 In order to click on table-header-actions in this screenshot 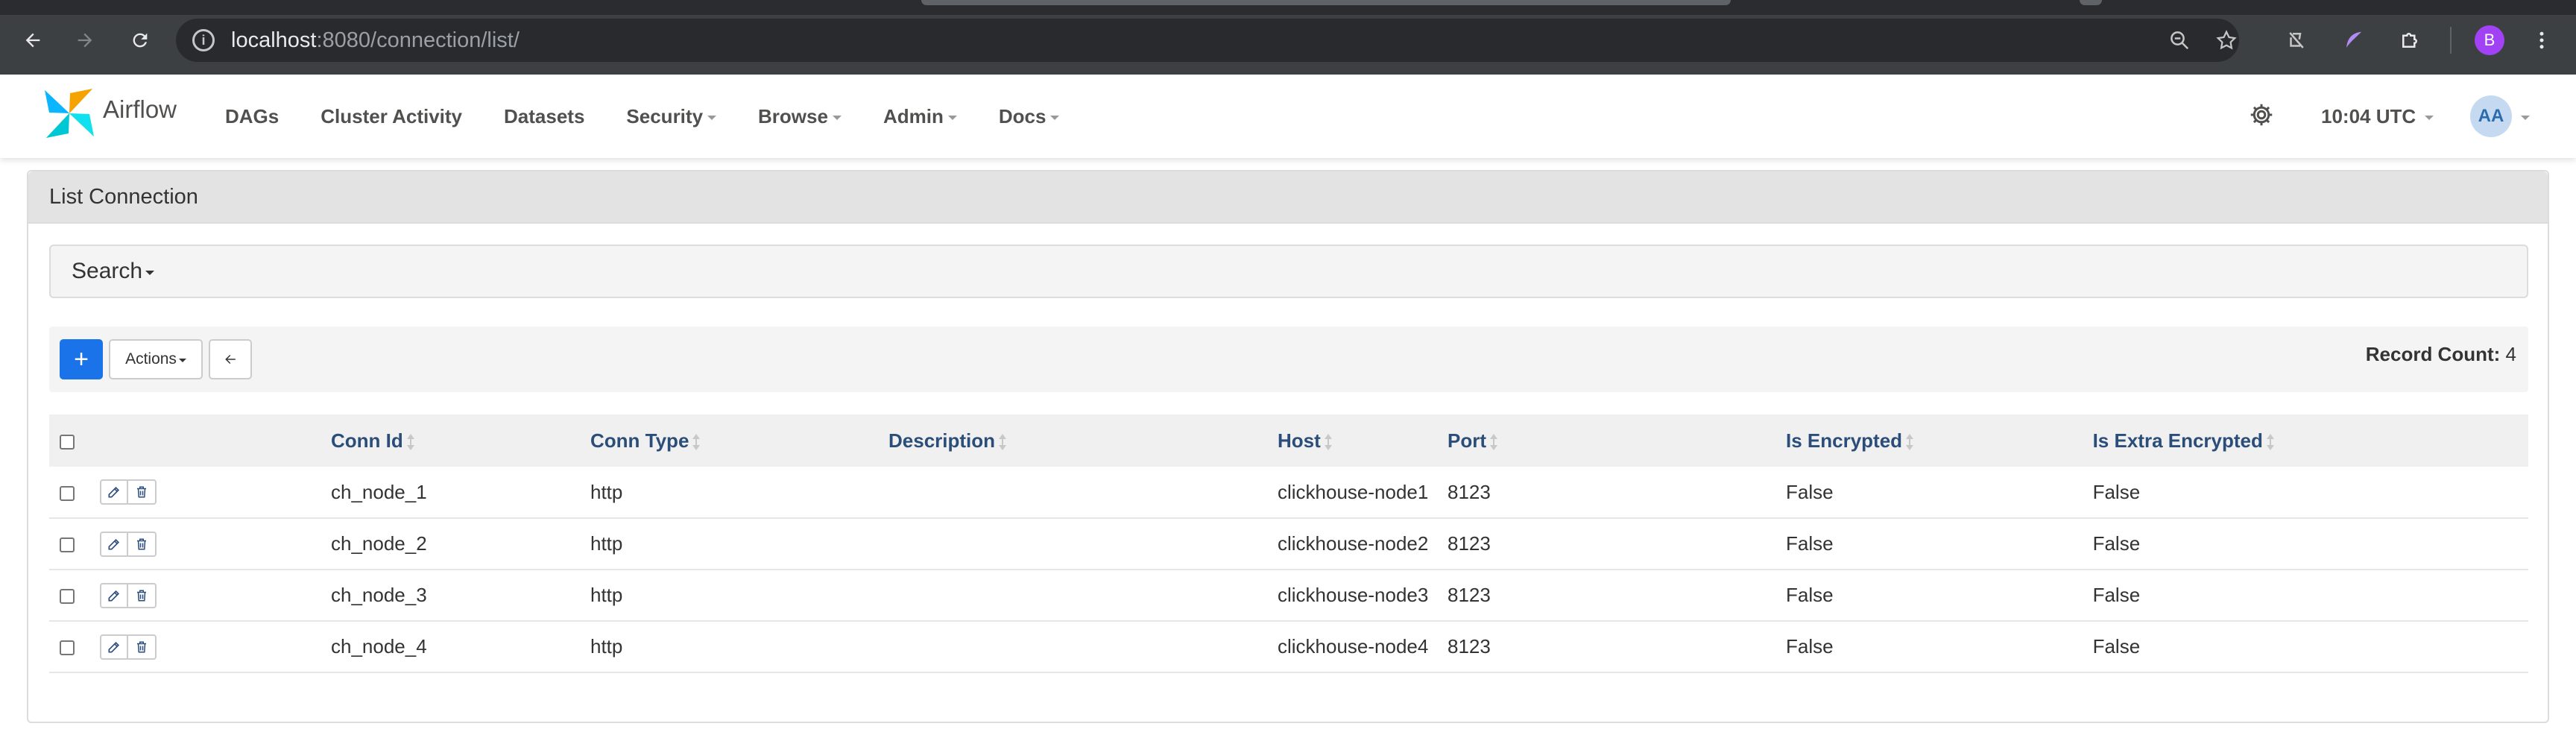, I will do `click(215, 440)`.